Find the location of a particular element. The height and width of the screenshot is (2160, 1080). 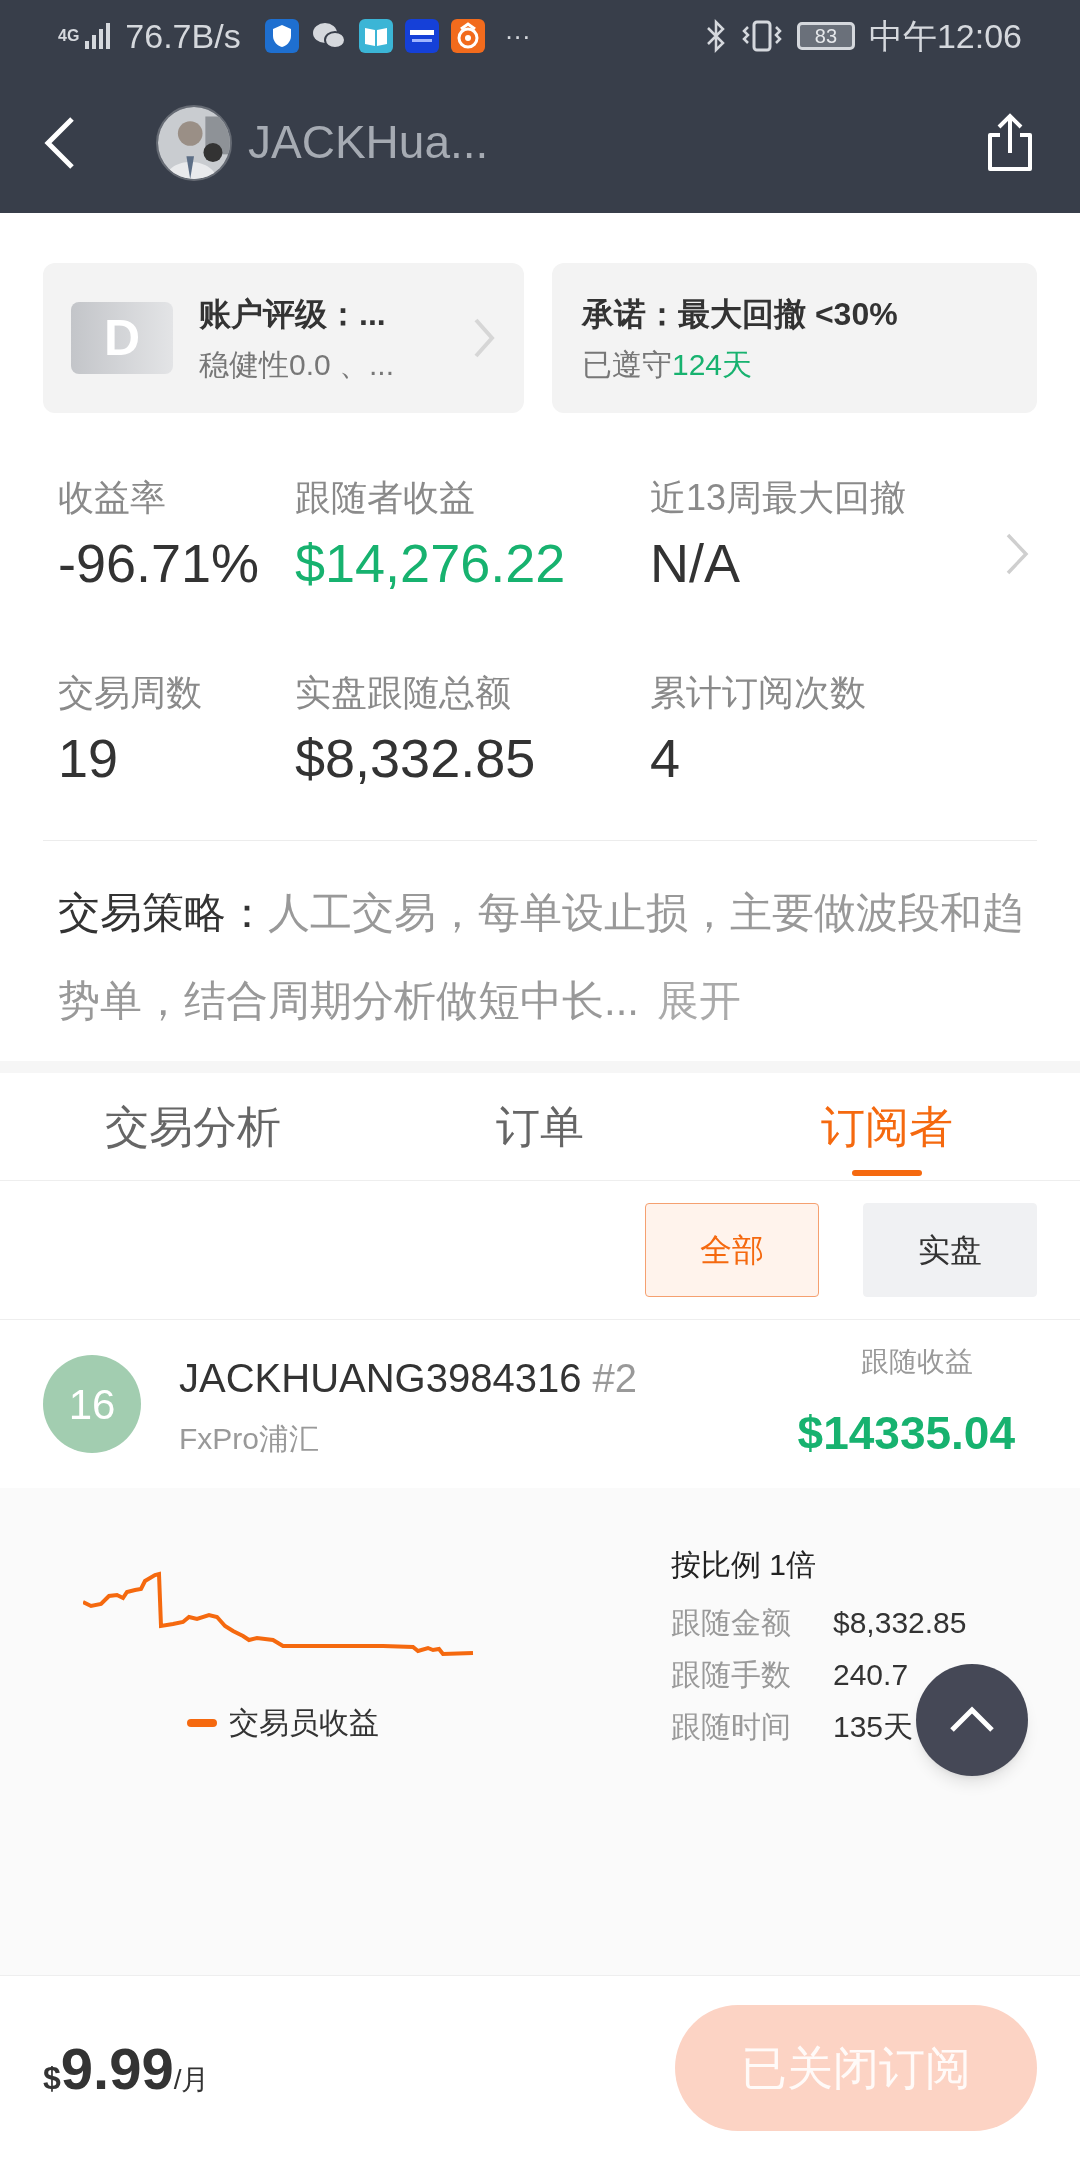

stat-label: 收益率 is located at coordinates (112, 498).